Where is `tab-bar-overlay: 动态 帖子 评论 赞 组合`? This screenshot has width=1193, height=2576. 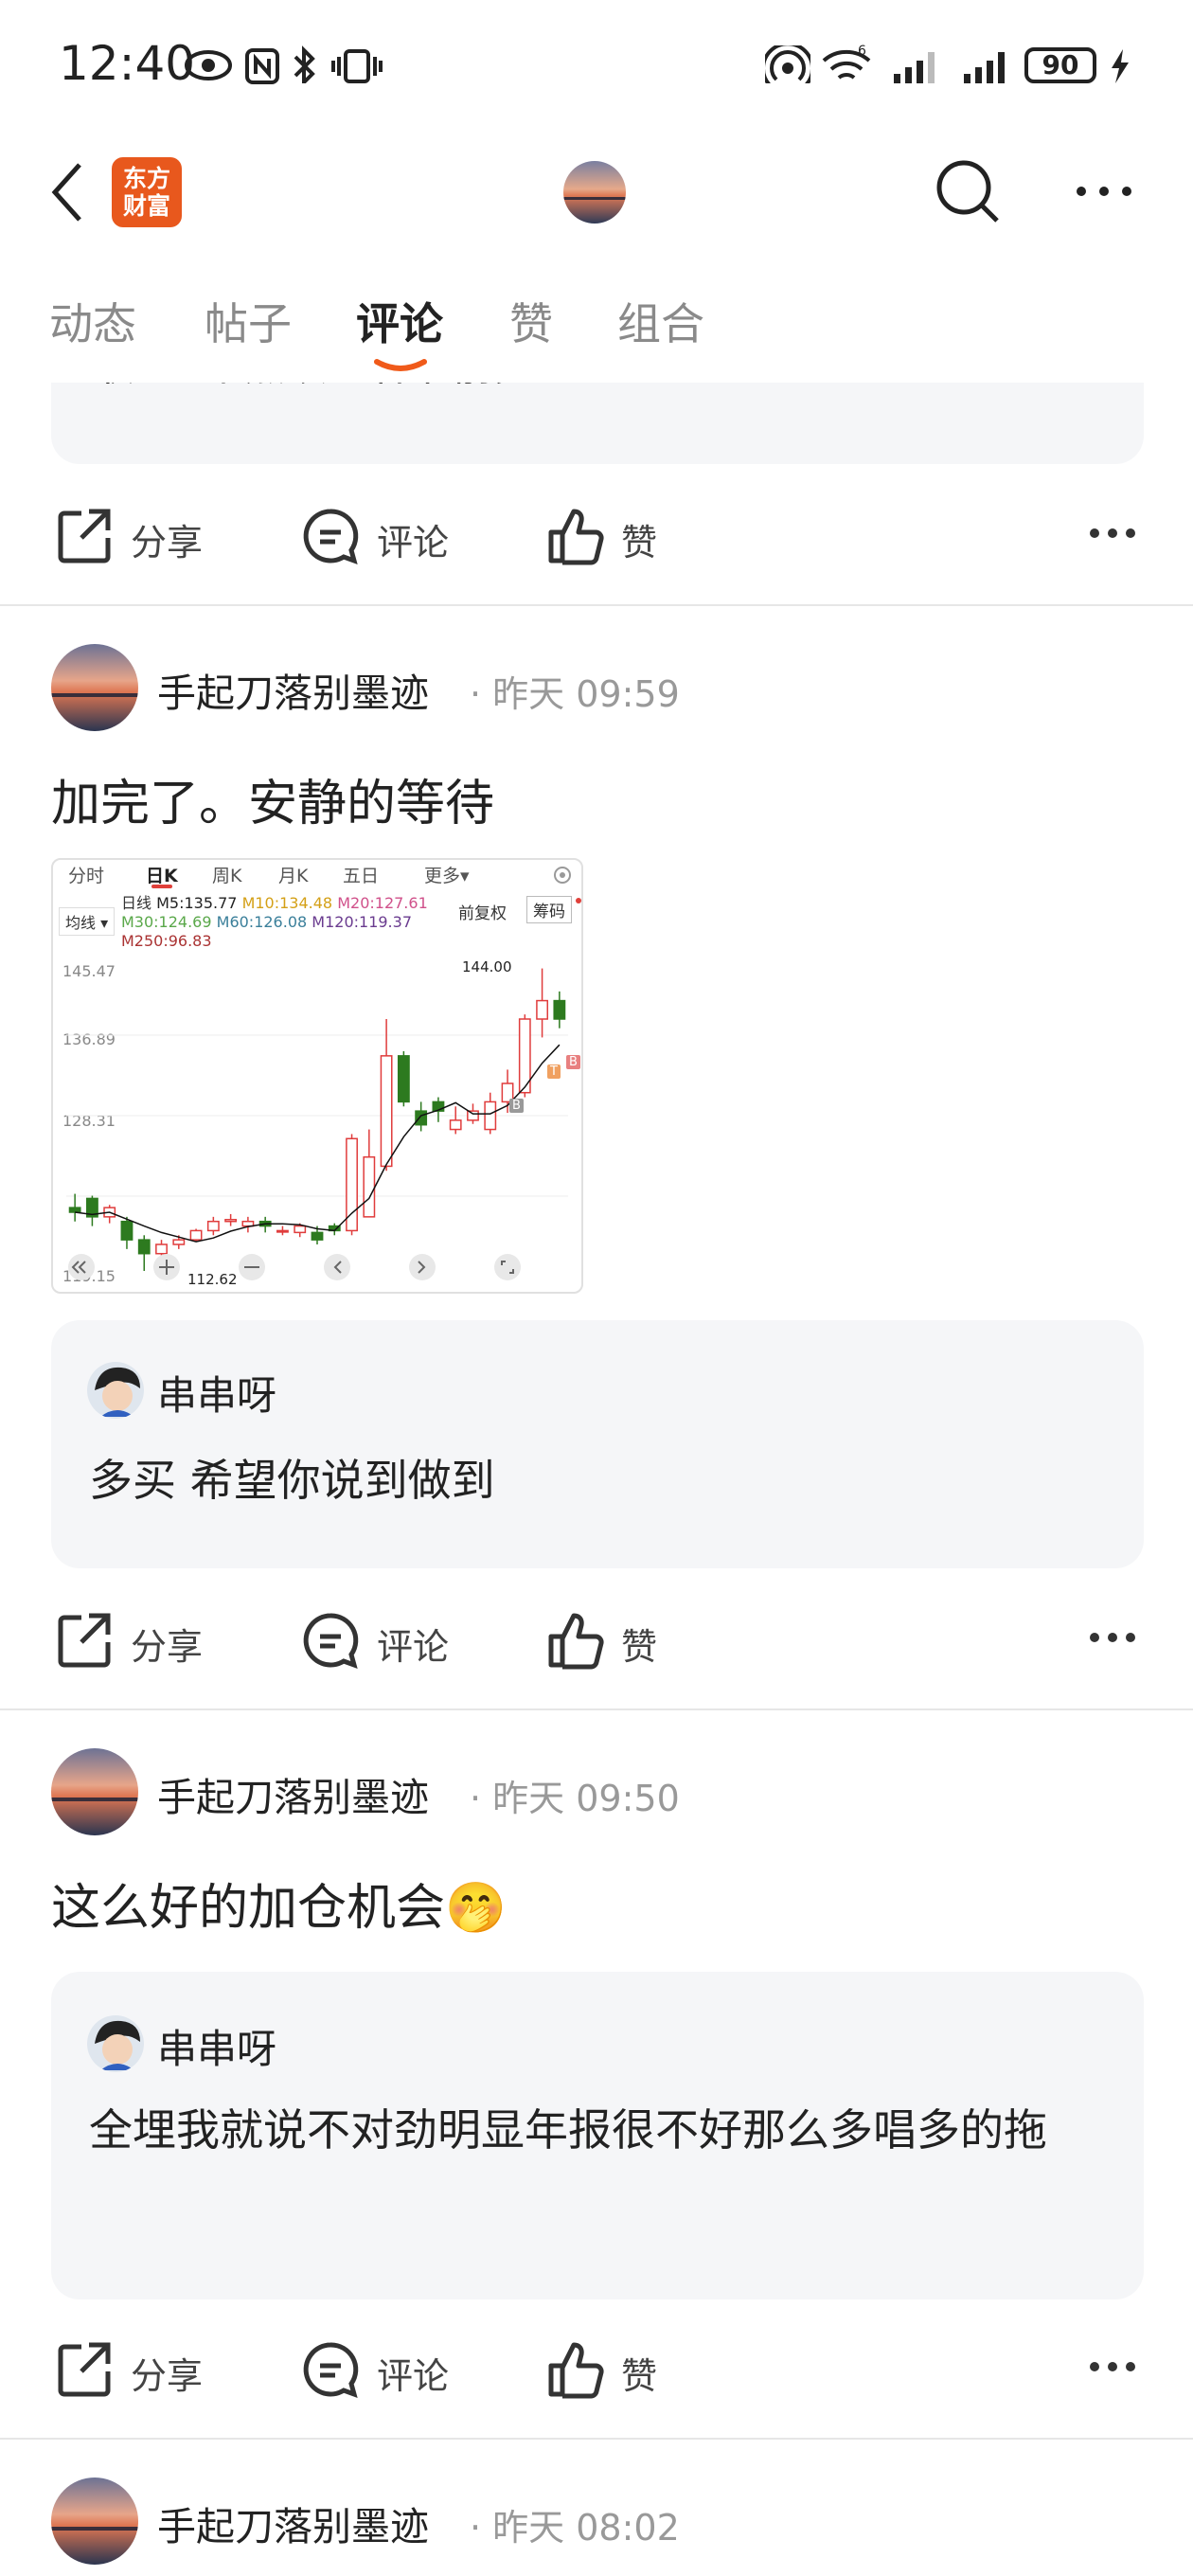 tab-bar-overlay: 动态 帖子 评论 赞 组合 is located at coordinates (596, 327).